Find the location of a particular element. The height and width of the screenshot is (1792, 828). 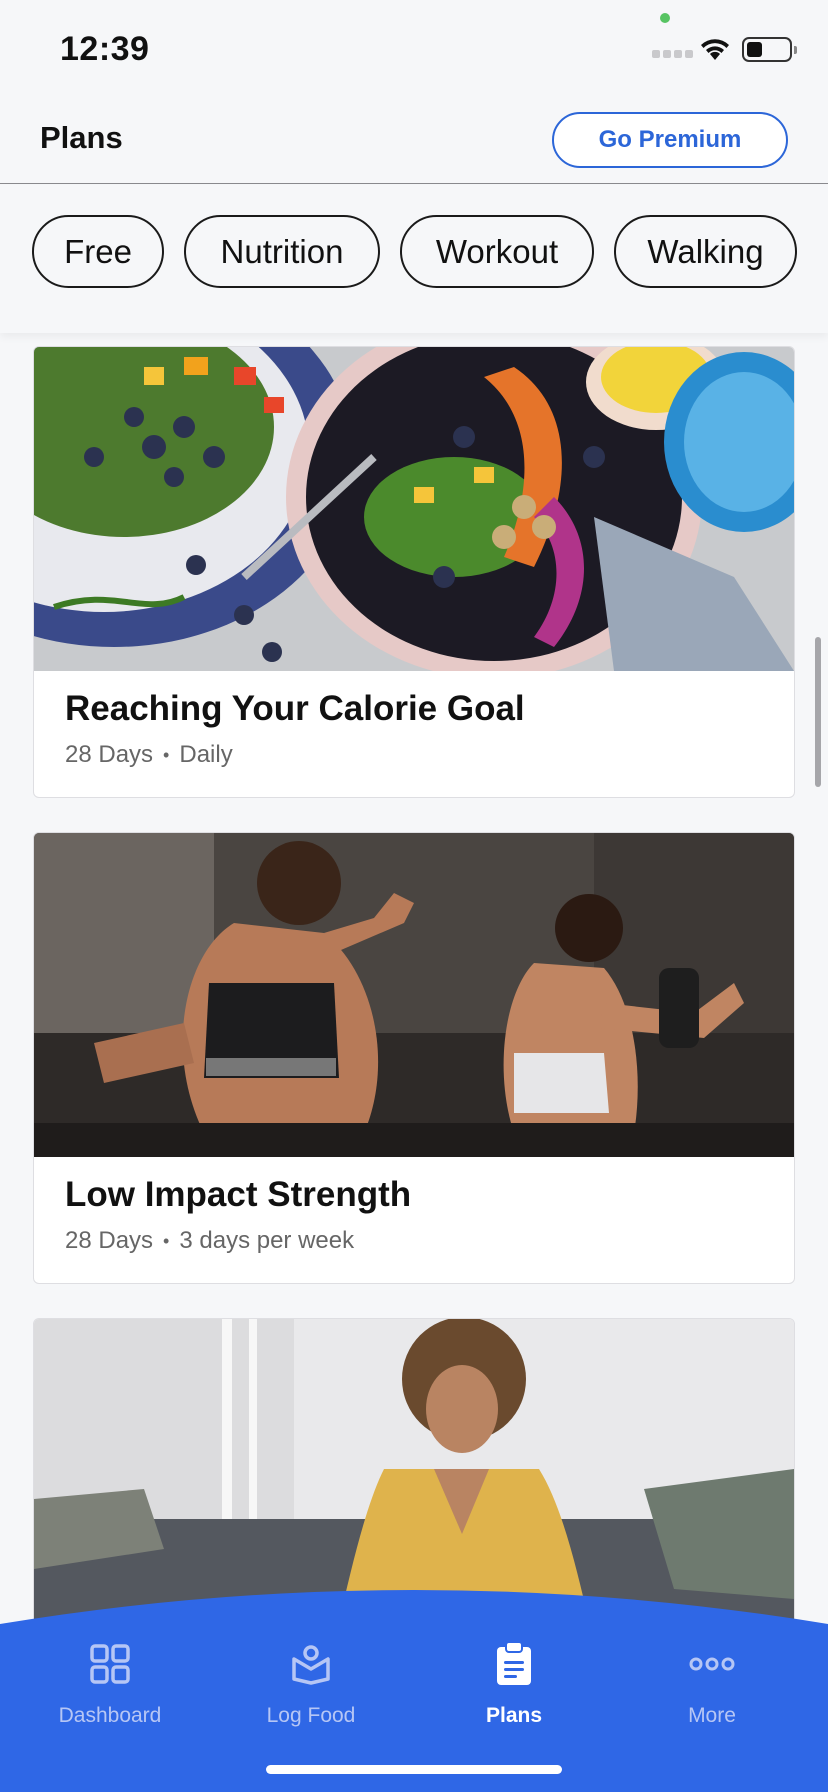

home-indicator is located at coordinates (414, 1769).